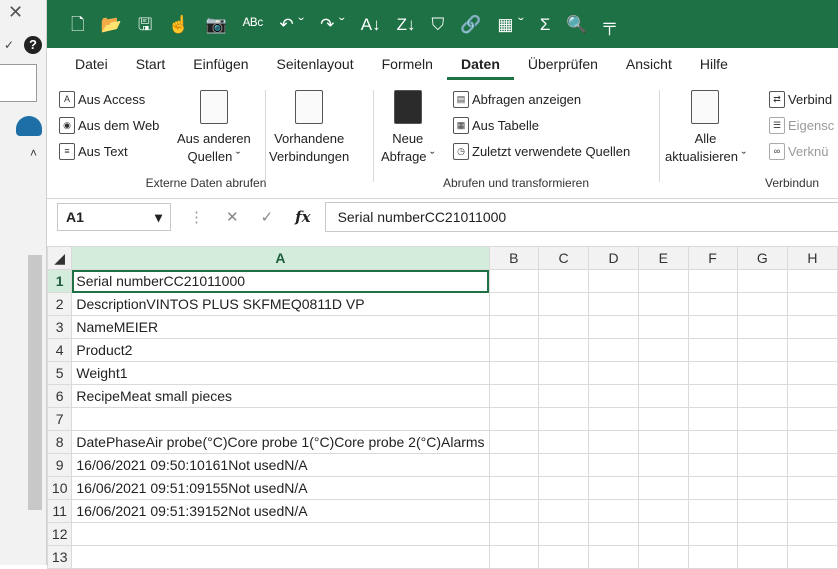 The width and height of the screenshot is (838, 569). Describe the element at coordinates (564, 304) in the screenshot. I see `cell-c2` at that location.